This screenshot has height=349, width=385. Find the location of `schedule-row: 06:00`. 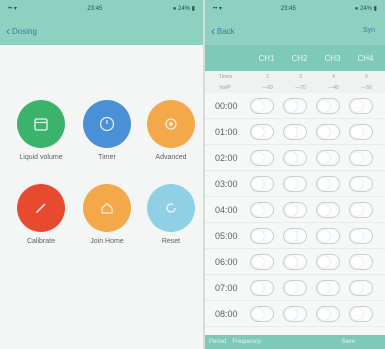

schedule-row: 06:00 is located at coordinates (295, 262).